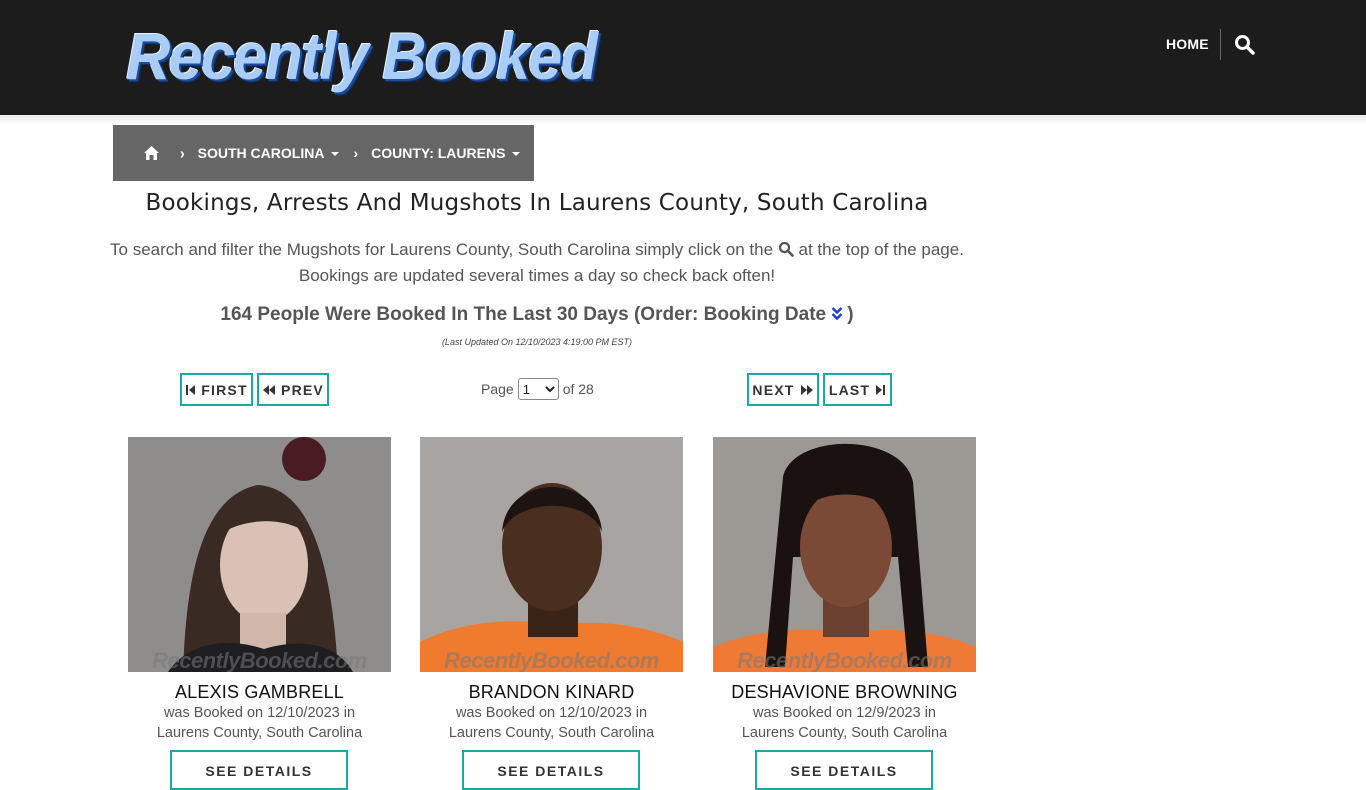 The image size is (1366, 790). What do you see at coordinates (191, 389) in the screenshot?
I see `first-page-icon` at bounding box center [191, 389].